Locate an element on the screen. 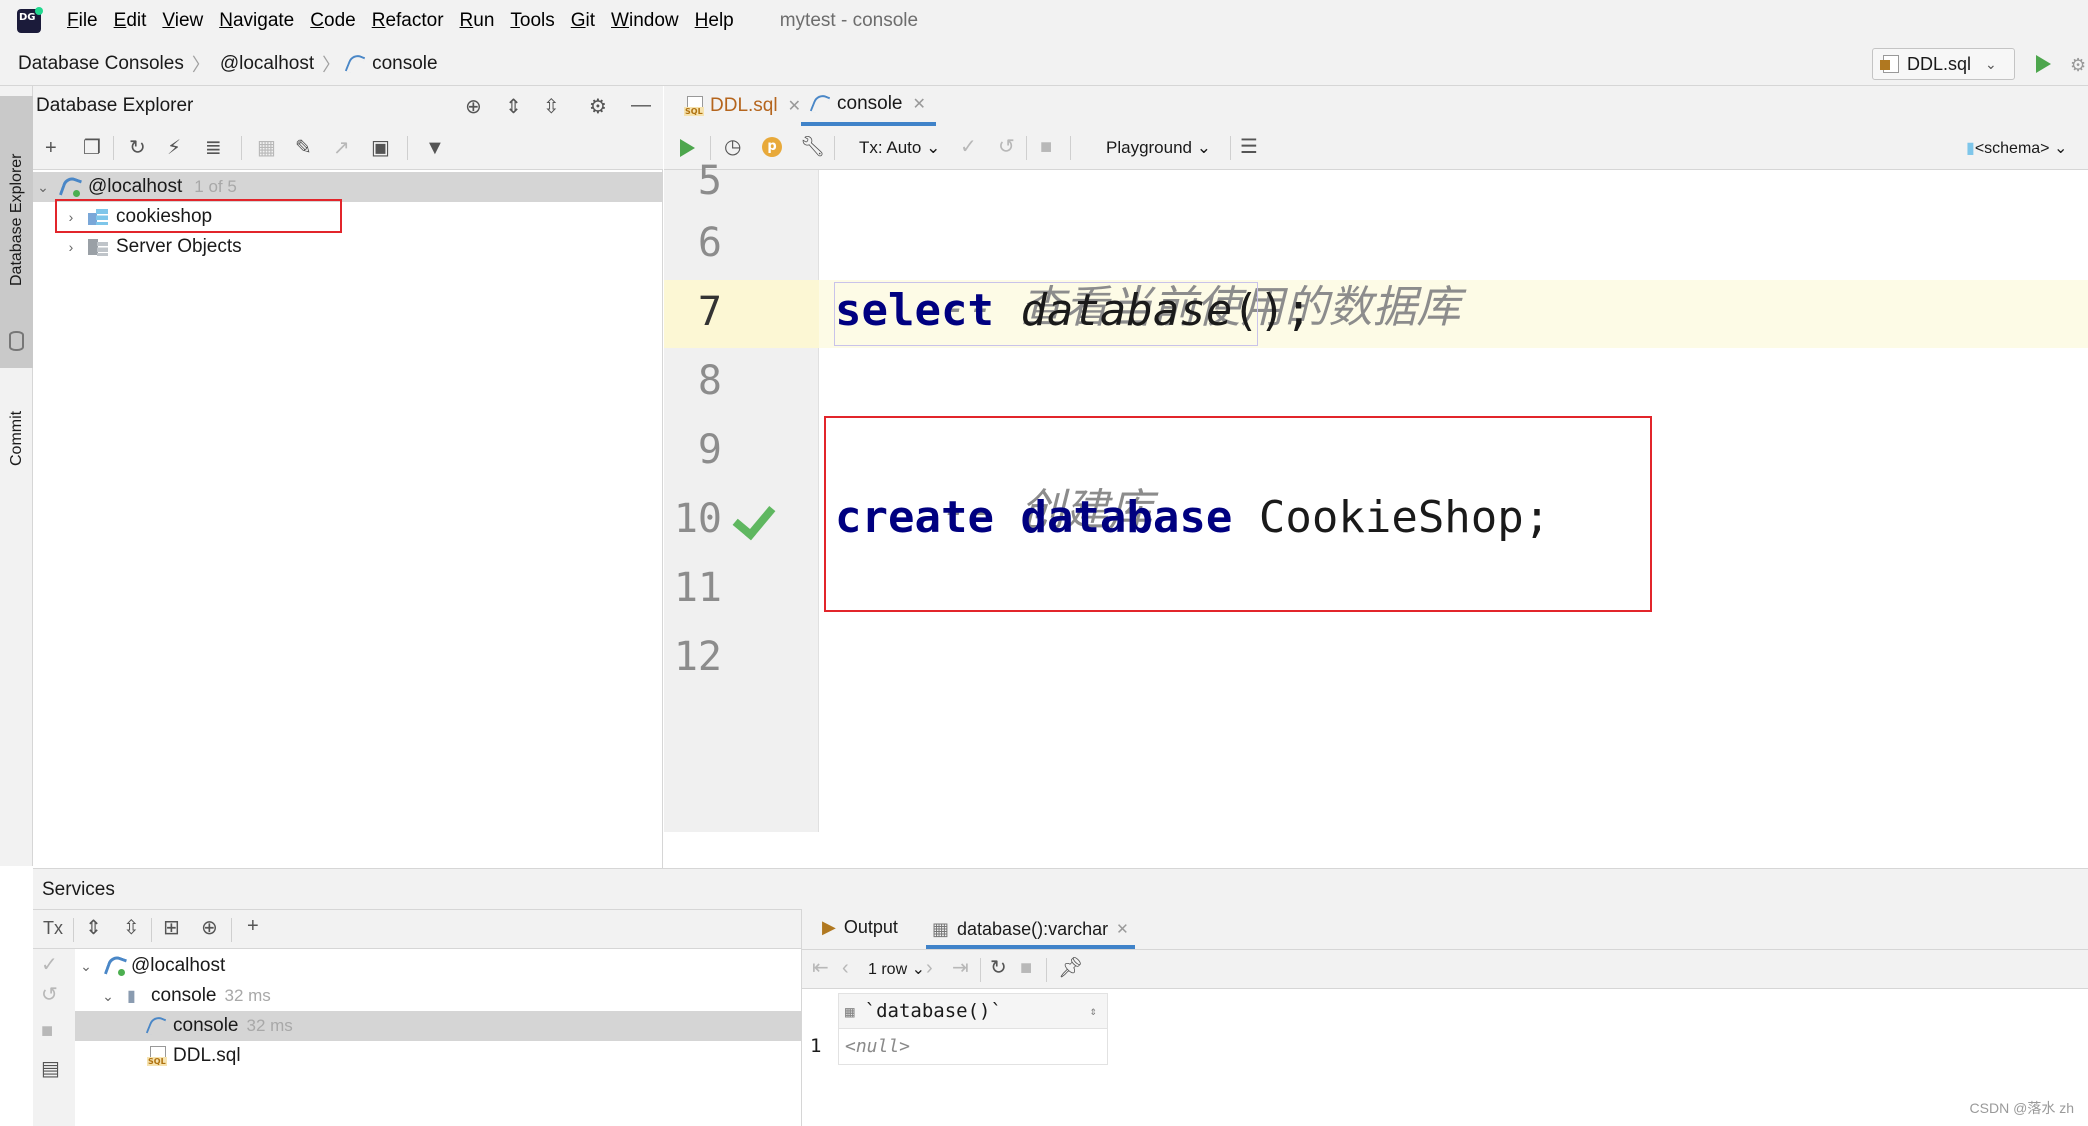 Image resolution: width=2088 pixels, height=1126 pixels. services-item-localhost: ⌄ @localhost is located at coordinates (438, 966).